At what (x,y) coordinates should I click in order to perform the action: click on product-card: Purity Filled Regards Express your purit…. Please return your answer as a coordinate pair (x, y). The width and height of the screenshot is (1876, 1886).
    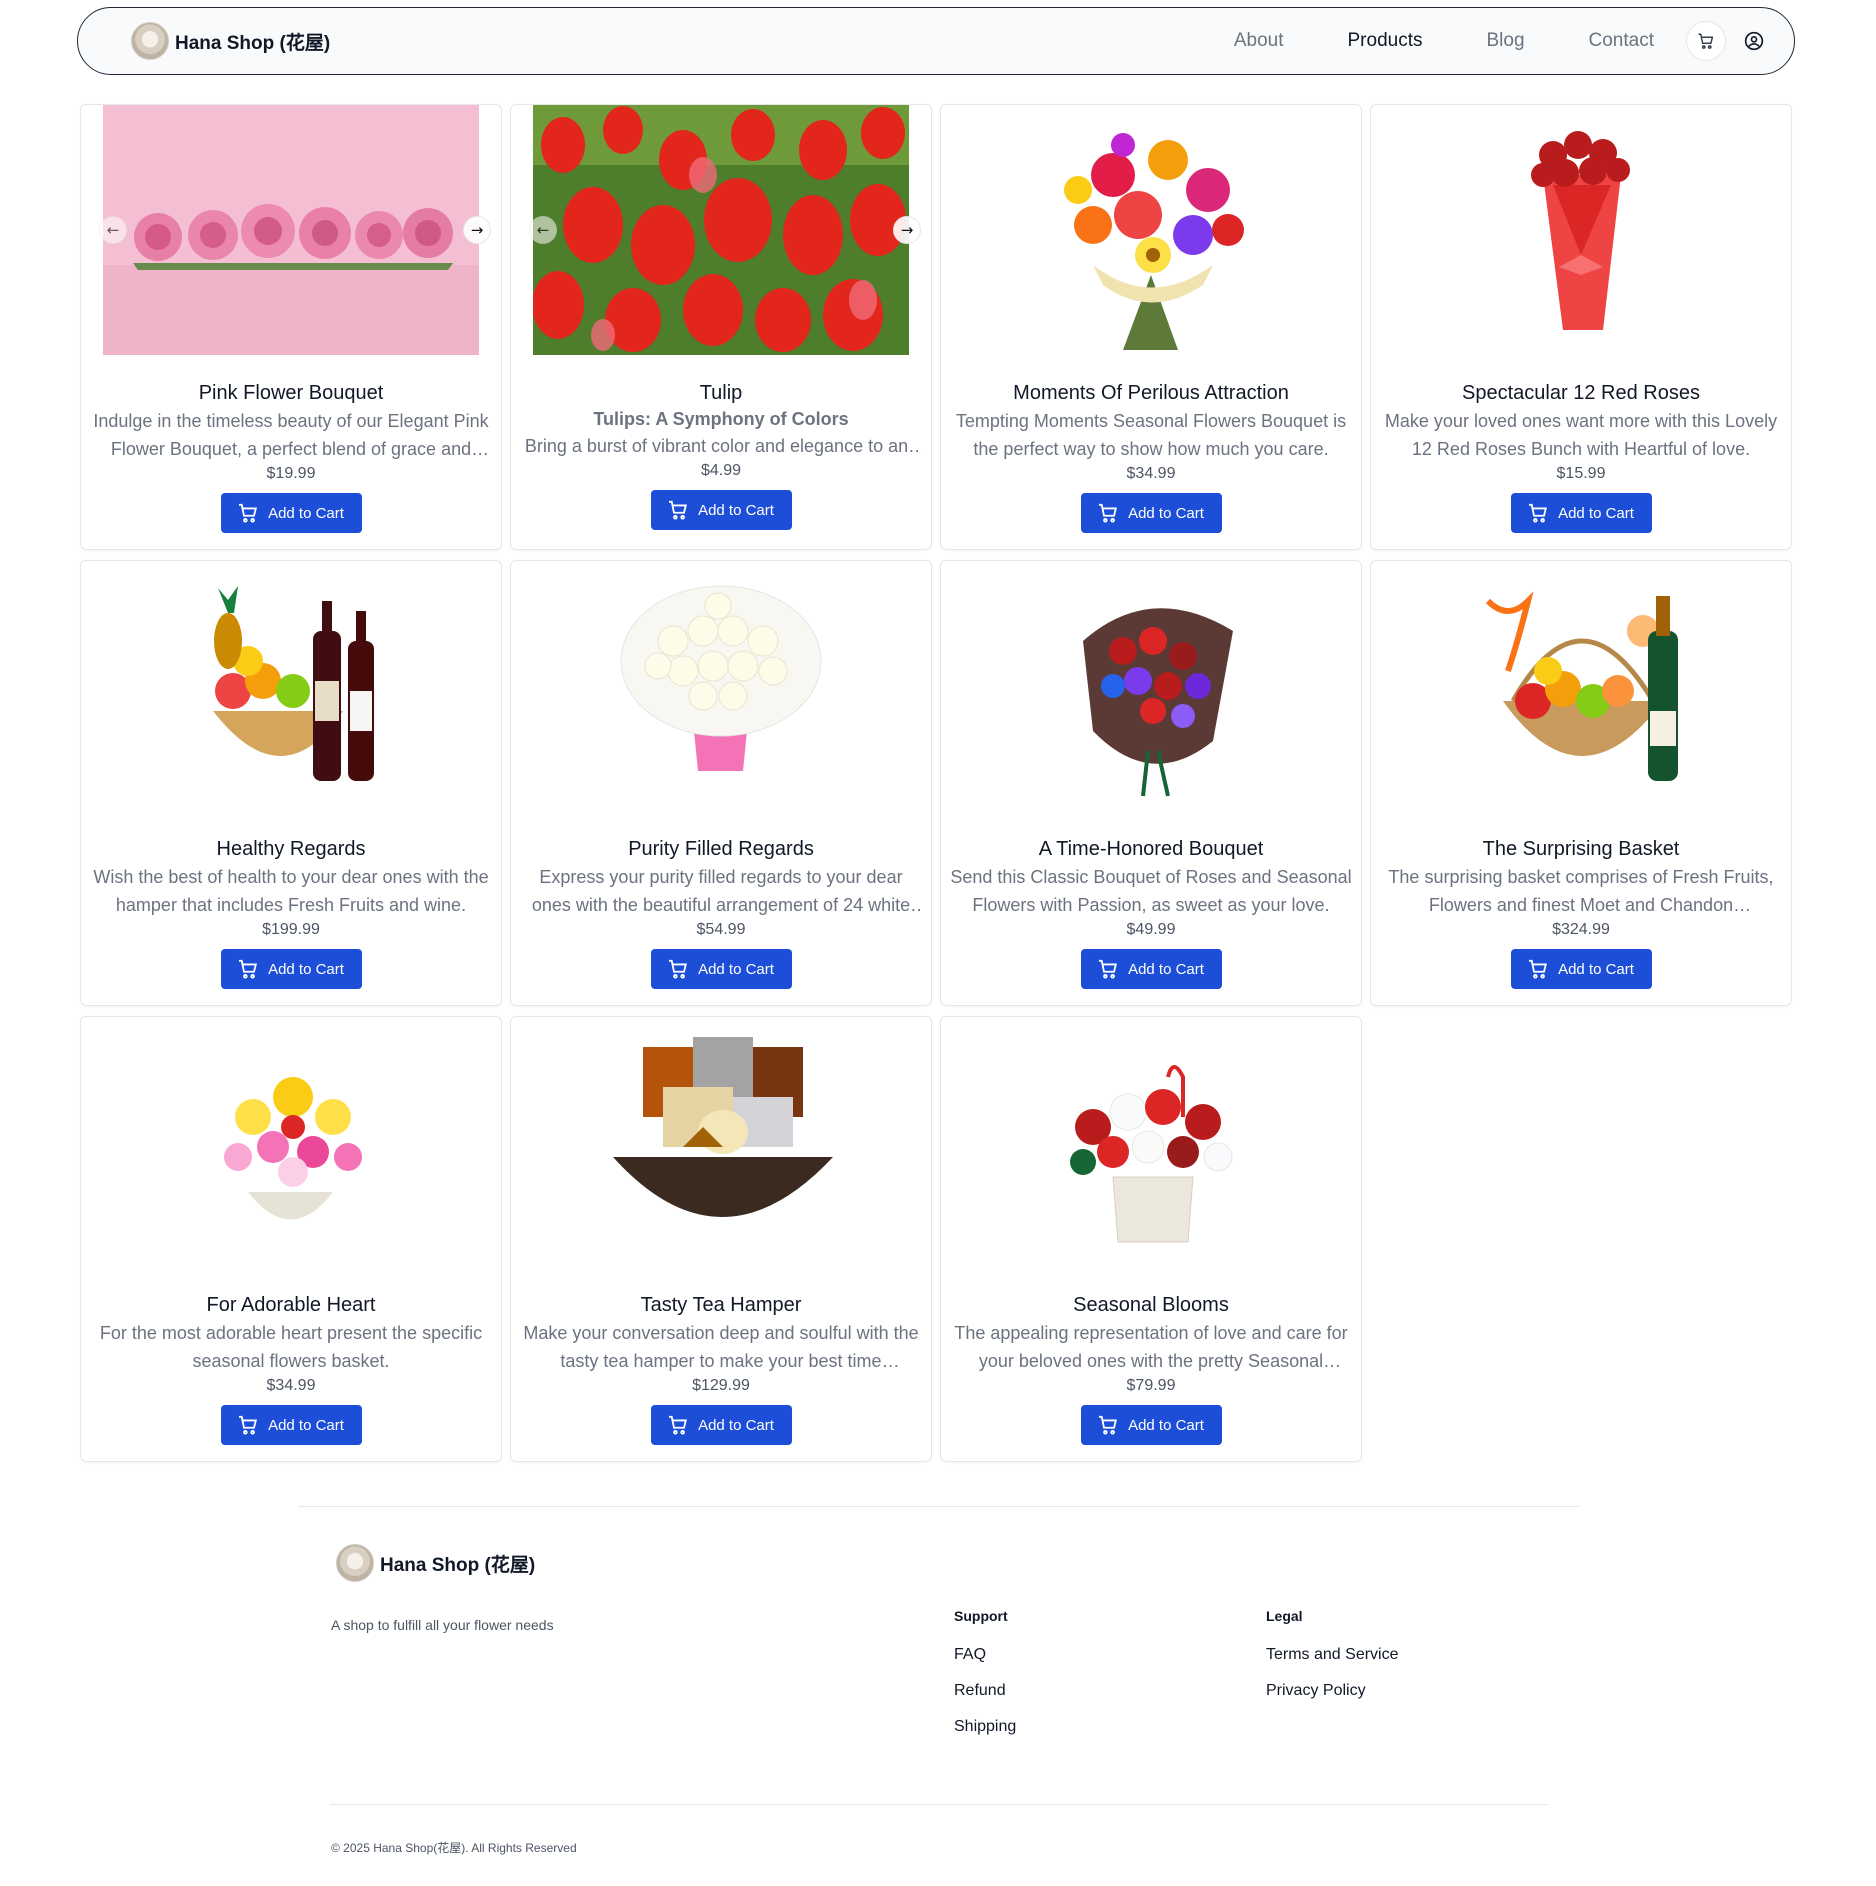
    Looking at the image, I should click on (721, 783).